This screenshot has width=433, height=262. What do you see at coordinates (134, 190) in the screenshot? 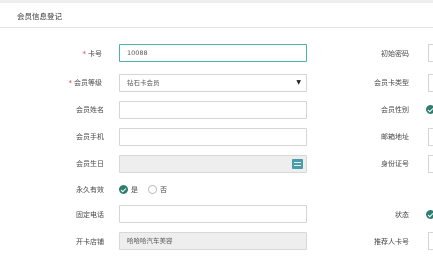
I see `permanent-yes-label: 是` at bounding box center [134, 190].